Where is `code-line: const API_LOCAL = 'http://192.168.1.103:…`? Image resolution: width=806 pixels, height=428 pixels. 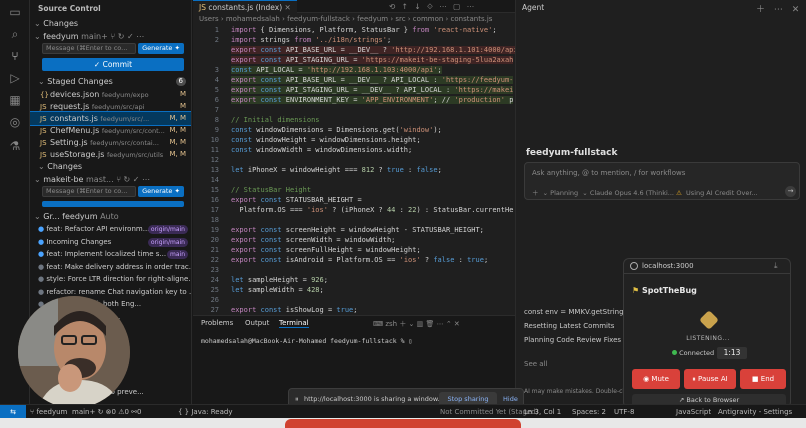 code-line: const API_LOCAL = 'http://192.168.1.103:… is located at coordinates (336, 70).